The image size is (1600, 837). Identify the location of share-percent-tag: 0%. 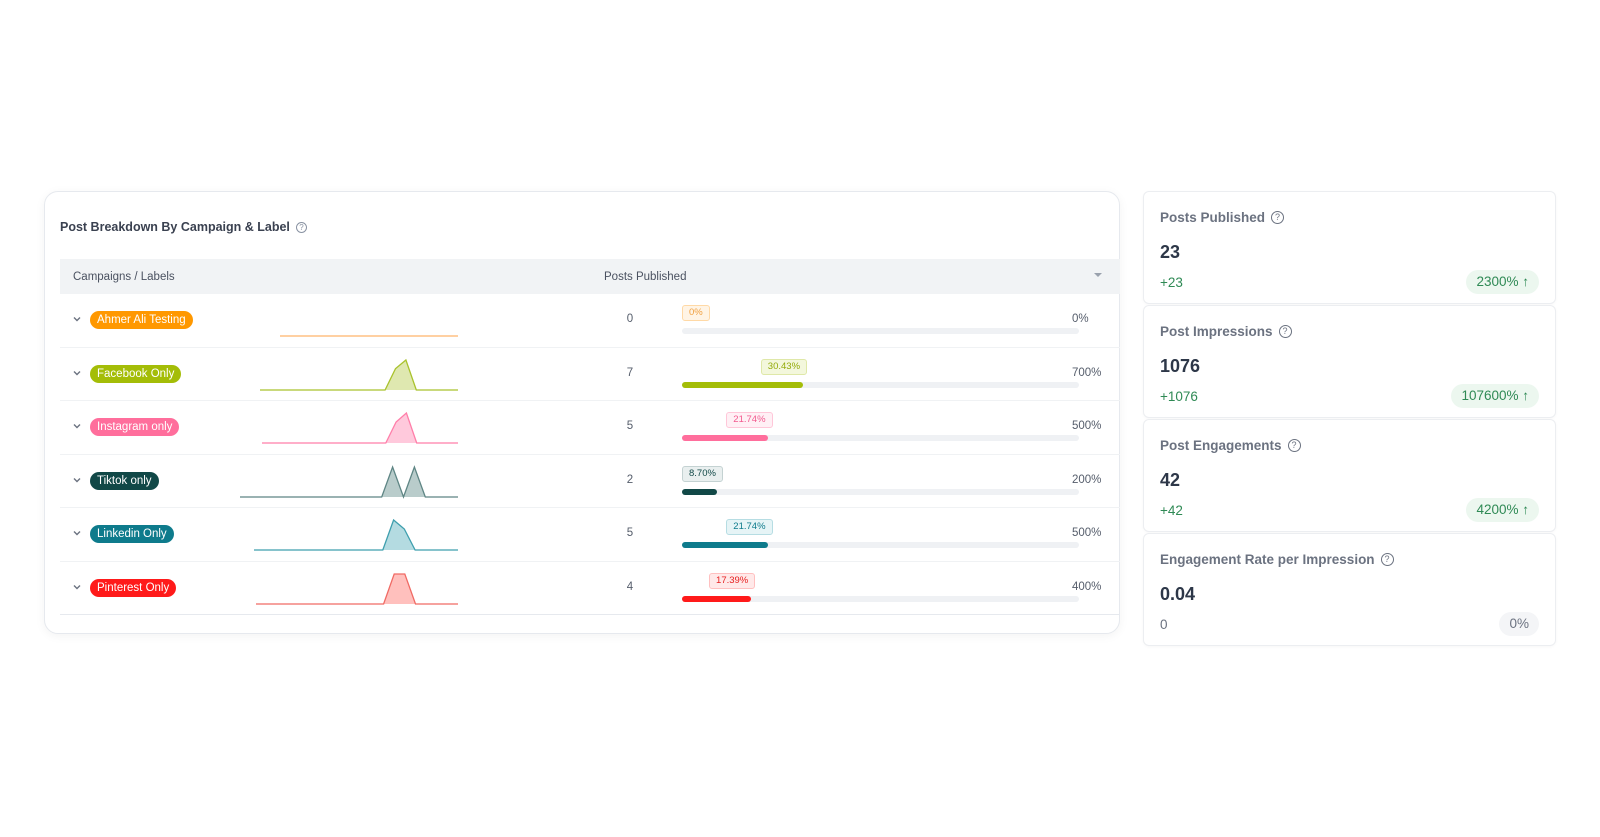
(696, 313).